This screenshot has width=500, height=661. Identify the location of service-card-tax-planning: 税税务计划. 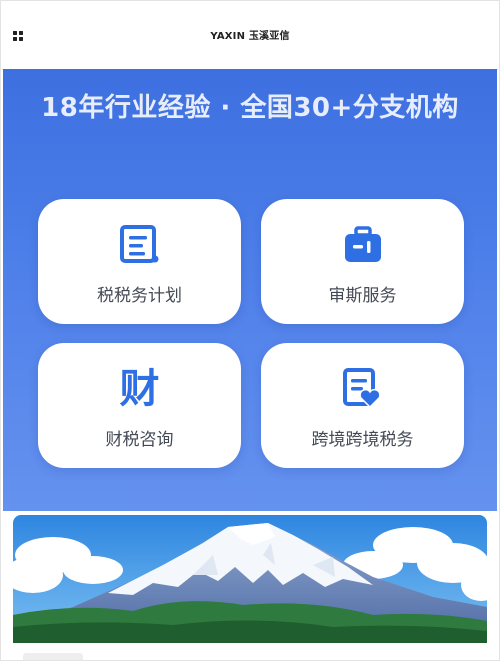
(139, 261).